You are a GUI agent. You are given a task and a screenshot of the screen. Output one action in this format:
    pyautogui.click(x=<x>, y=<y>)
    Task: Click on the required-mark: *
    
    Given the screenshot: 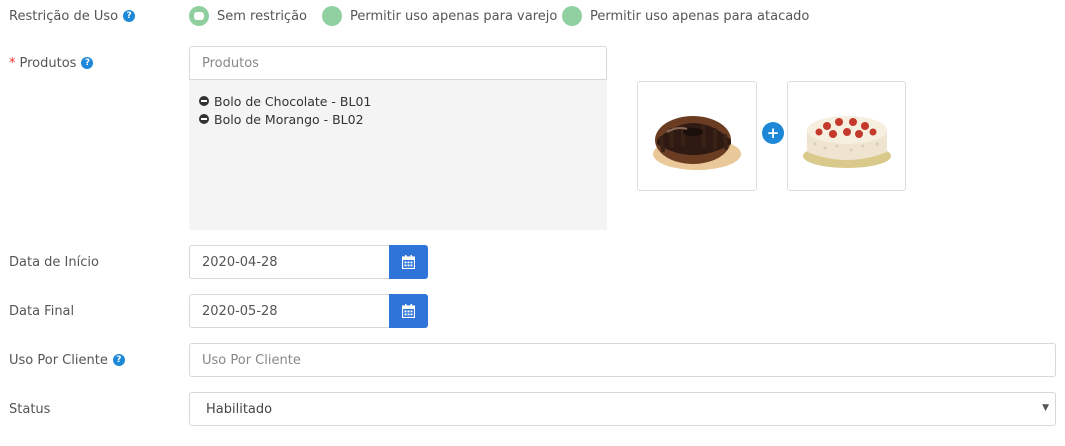 What is the action you would take?
    pyautogui.click(x=12, y=63)
    